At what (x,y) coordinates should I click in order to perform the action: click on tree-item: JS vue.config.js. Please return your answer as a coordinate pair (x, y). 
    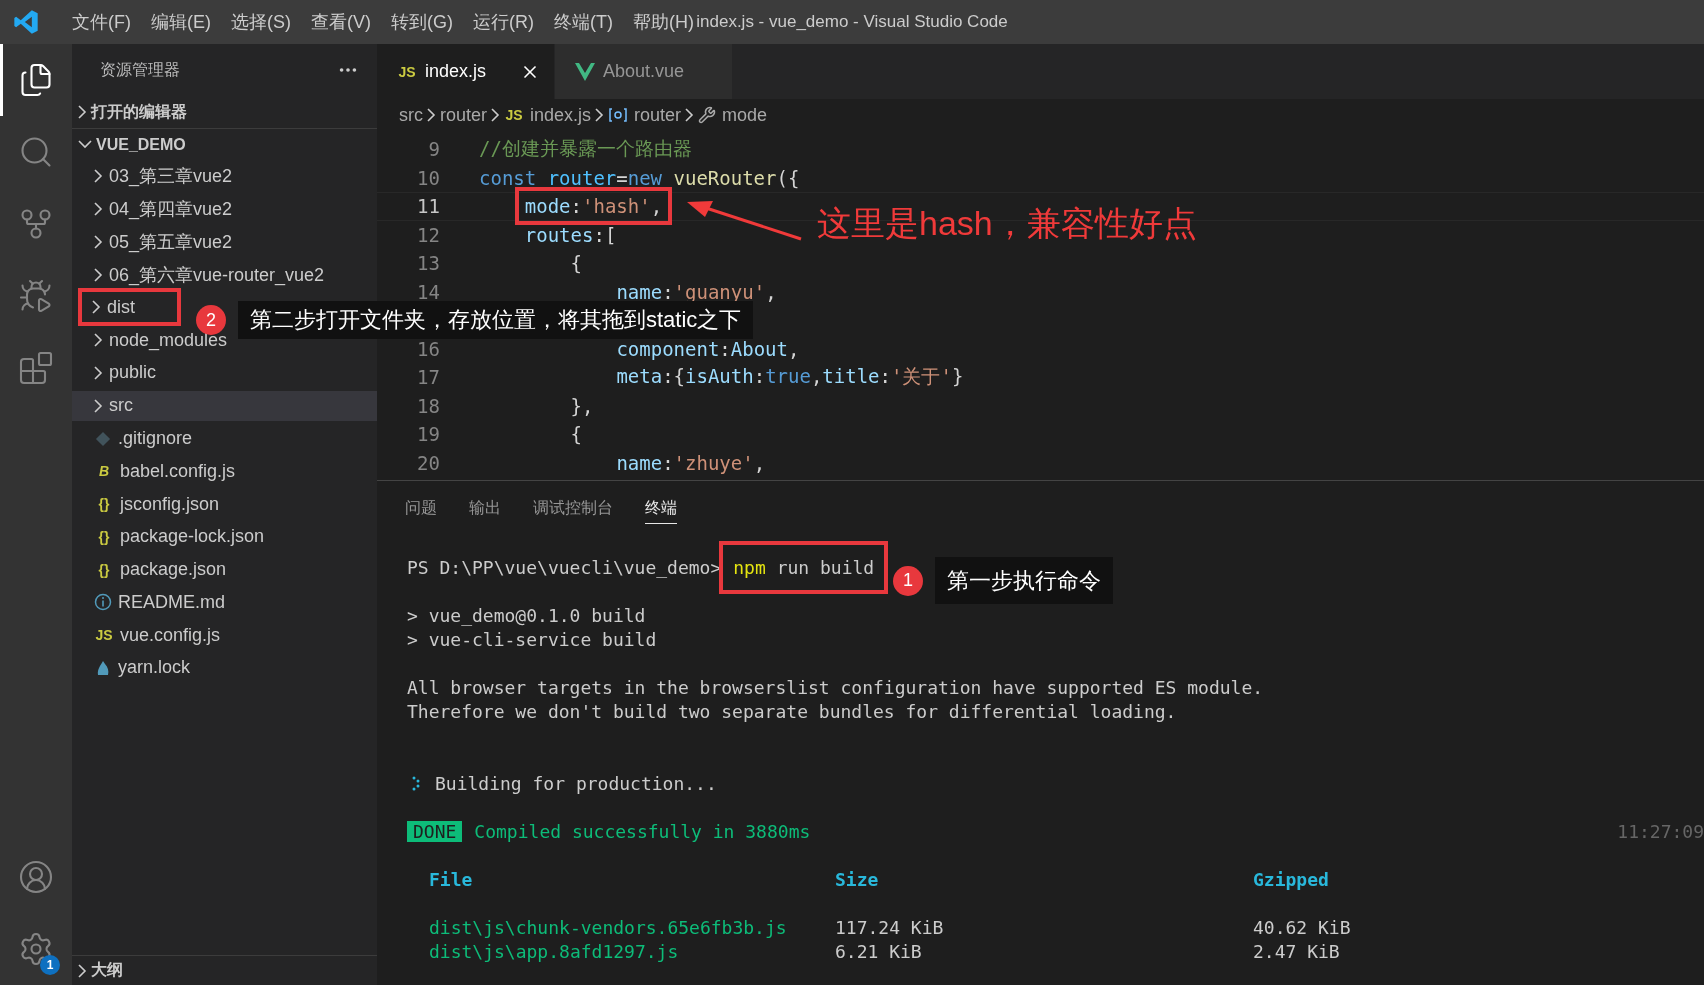
    Looking at the image, I should click on (224, 635).